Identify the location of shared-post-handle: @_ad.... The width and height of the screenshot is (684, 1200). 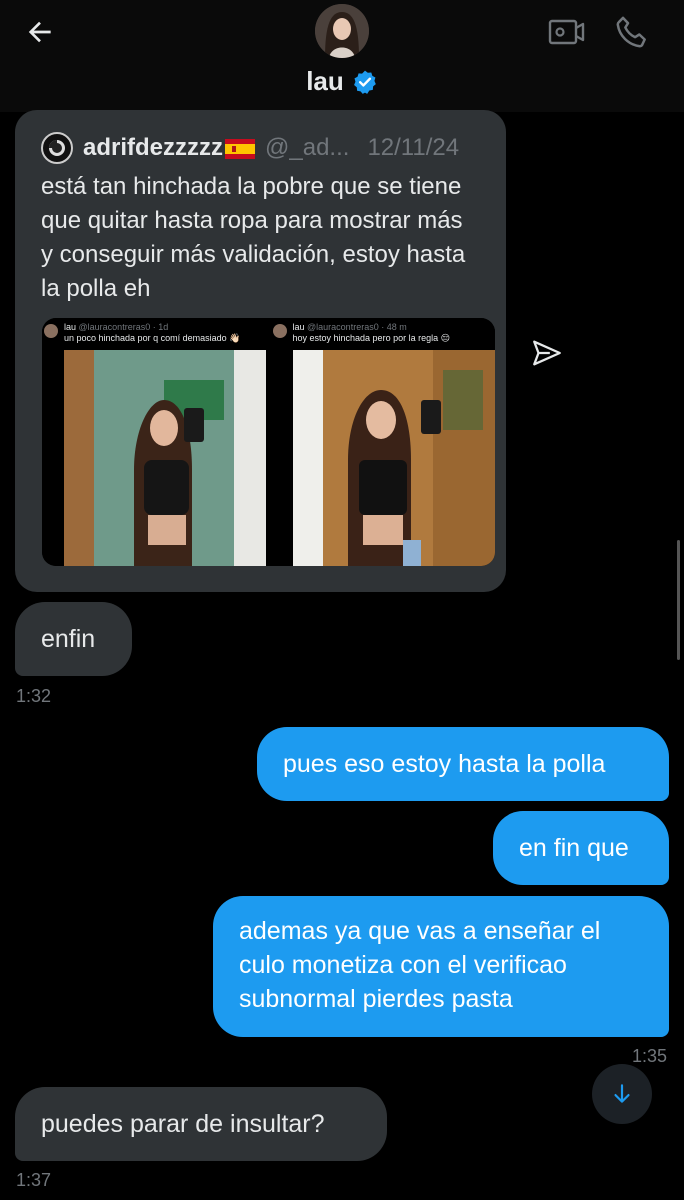
(307, 147).